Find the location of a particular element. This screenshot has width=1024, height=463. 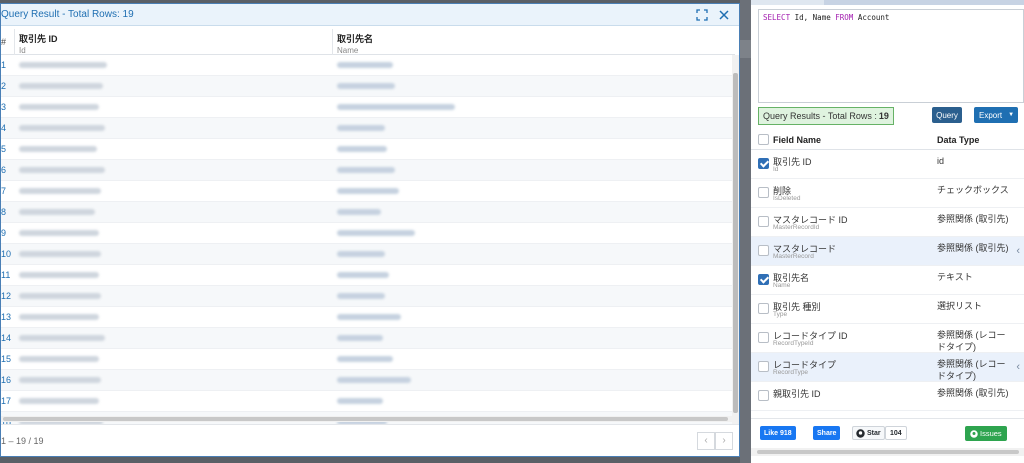

pager-prev-button: ‹ is located at coordinates (706, 440).